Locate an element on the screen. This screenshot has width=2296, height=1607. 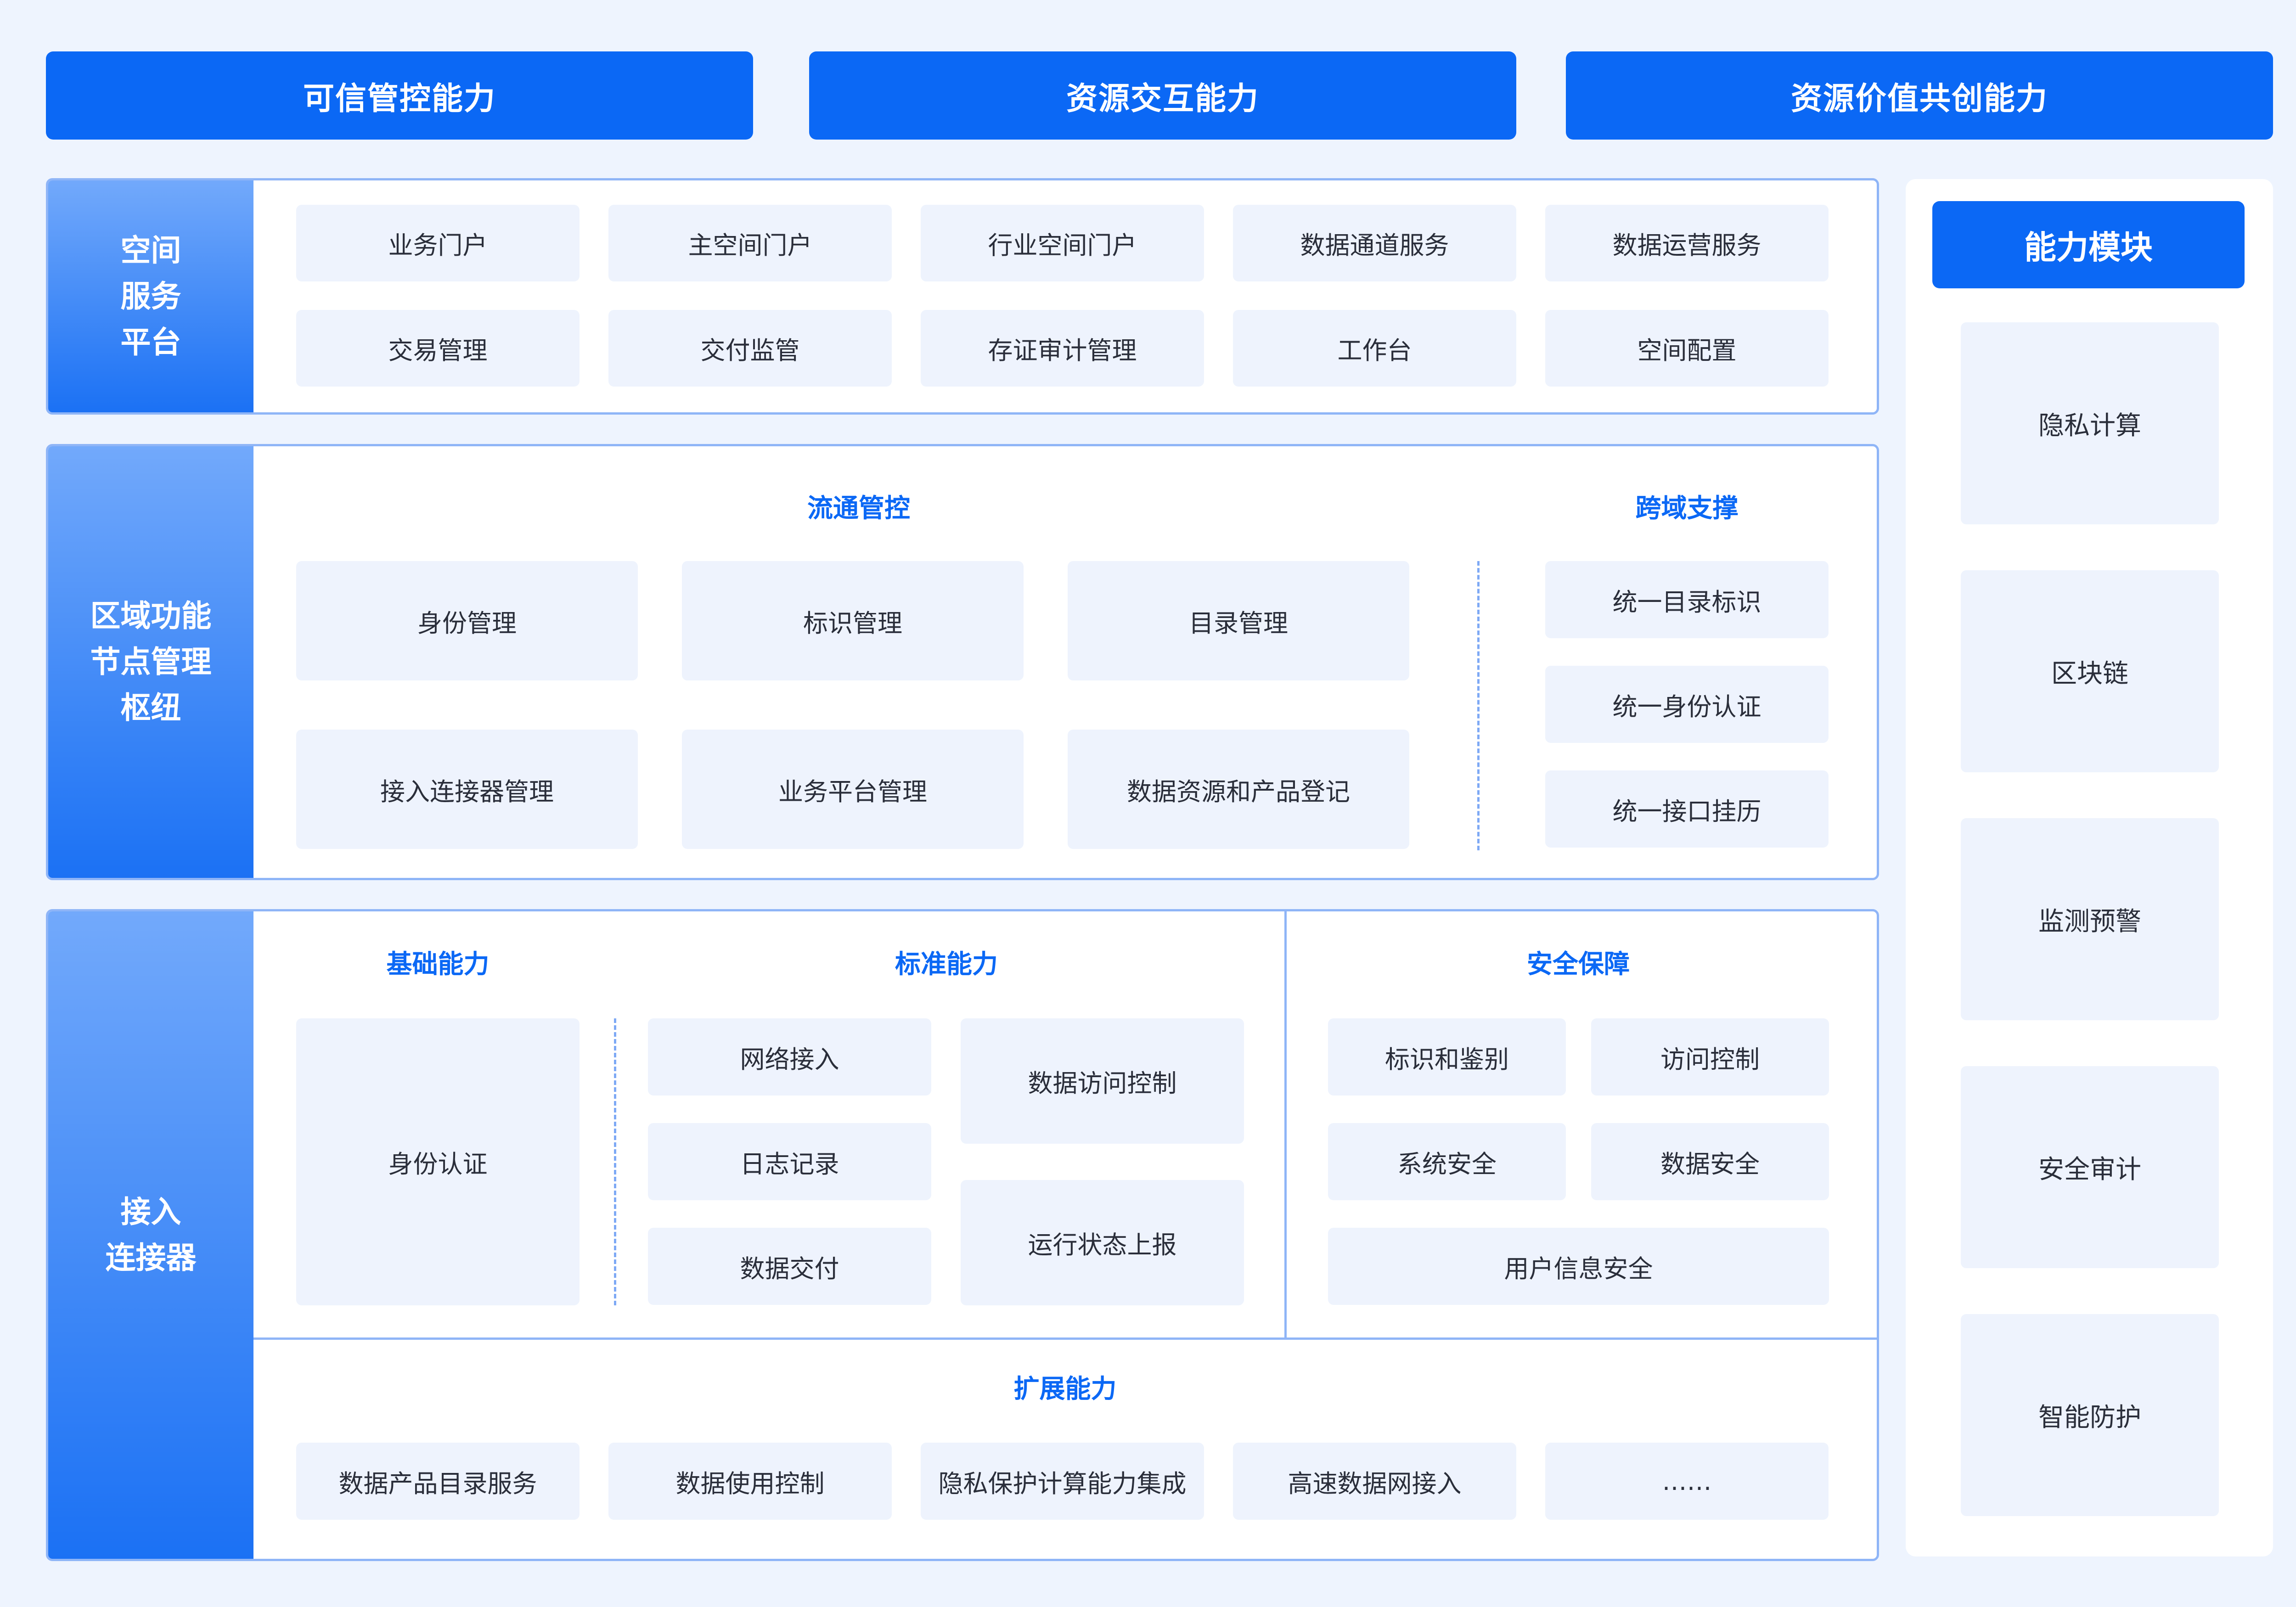
cell-identification-auth: 标识和鉴别 is located at coordinates (1447, 1057).